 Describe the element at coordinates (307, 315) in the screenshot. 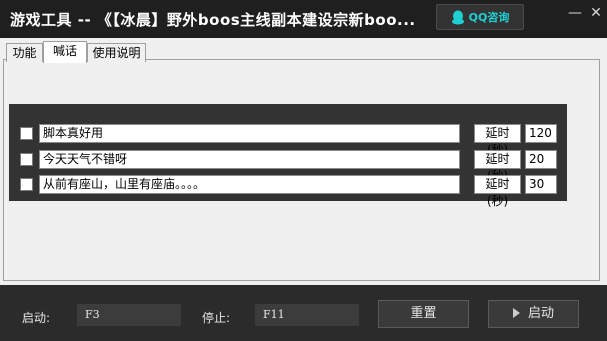

I see `stop-hotkey-field: F11` at that location.